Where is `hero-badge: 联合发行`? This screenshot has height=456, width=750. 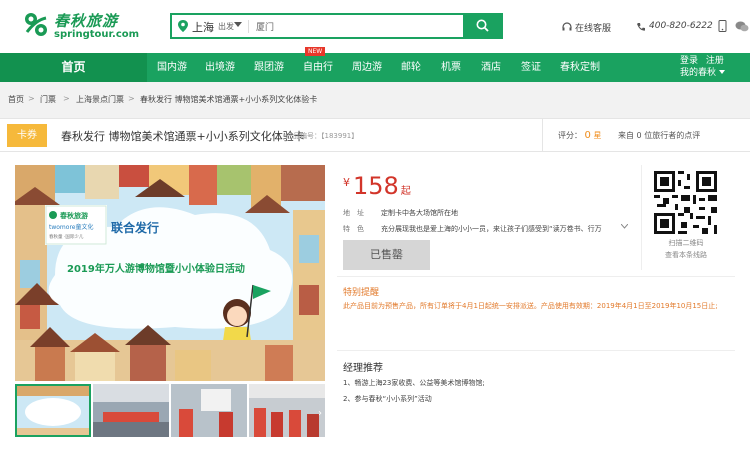
hero-badge: 联合发行 is located at coordinates (135, 227).